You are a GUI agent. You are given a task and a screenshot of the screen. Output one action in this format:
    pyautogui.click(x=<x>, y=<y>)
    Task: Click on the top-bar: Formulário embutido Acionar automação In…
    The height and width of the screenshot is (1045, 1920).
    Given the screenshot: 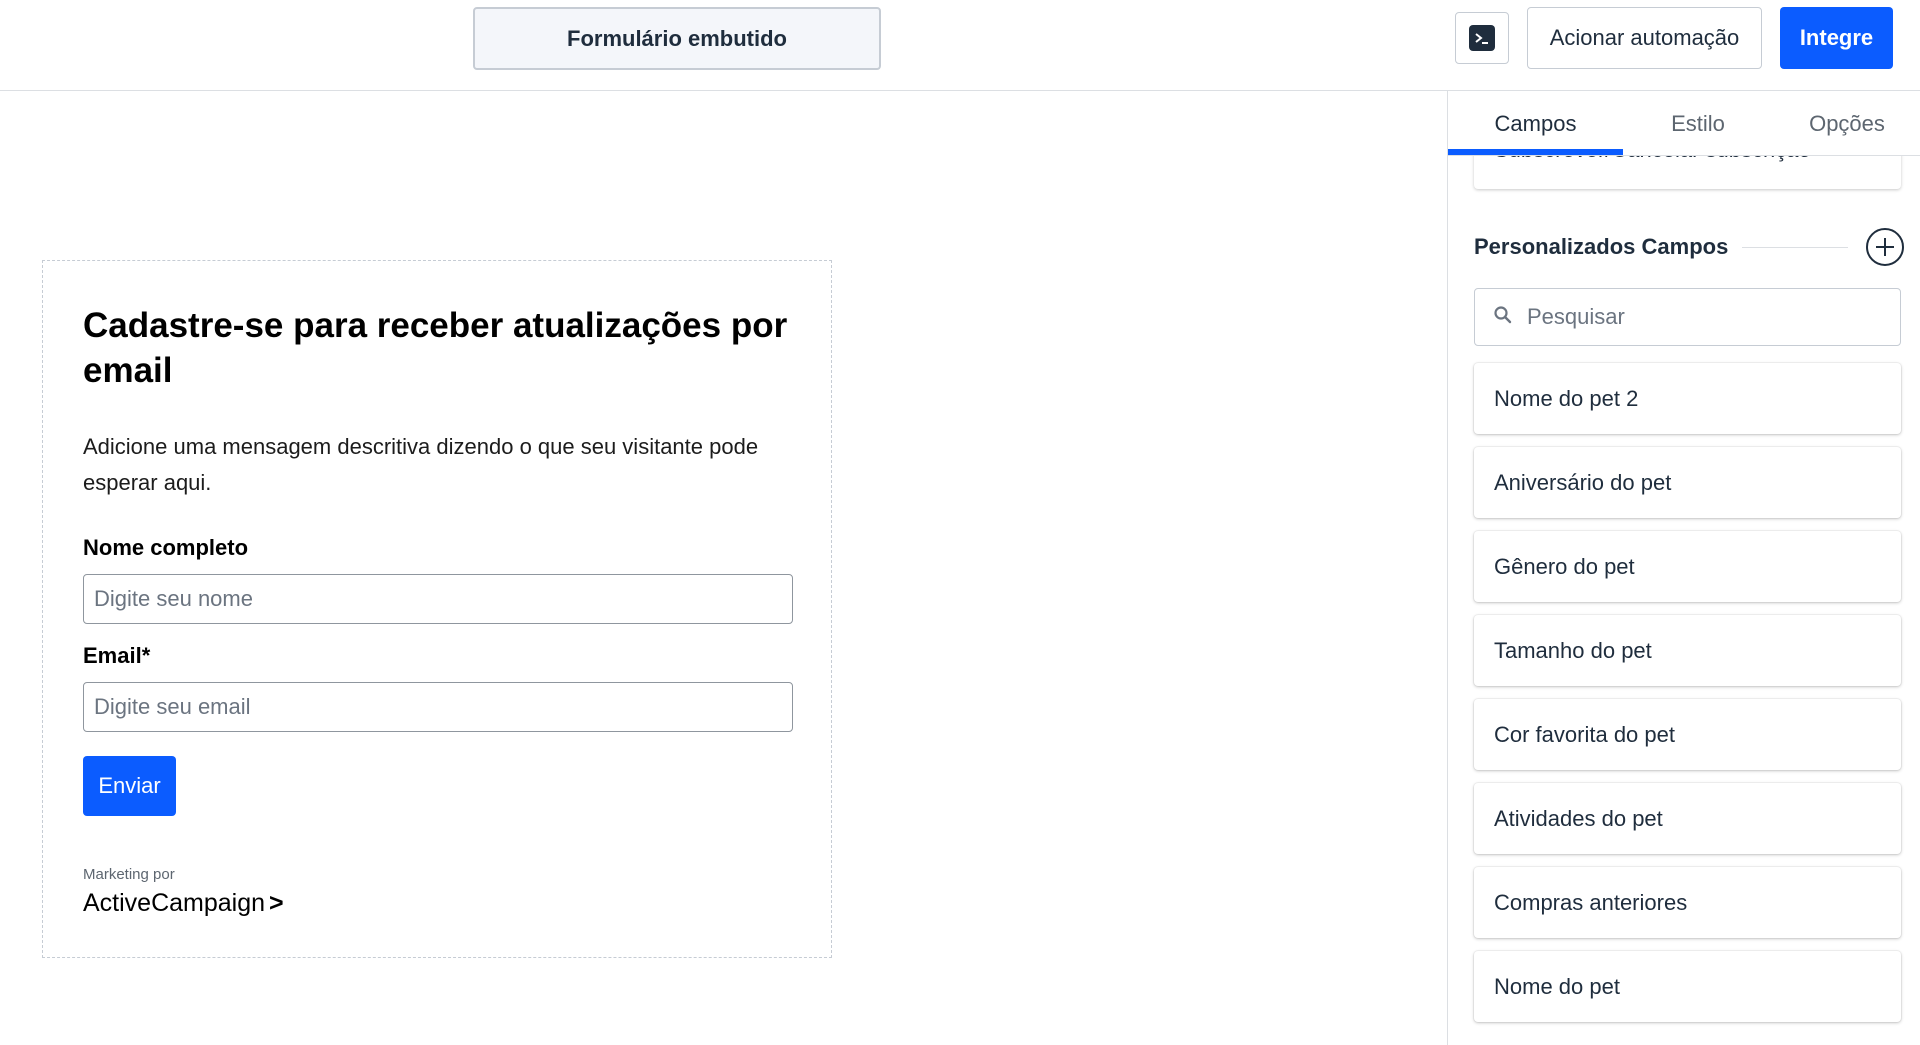 What is the action you would take?
    pyautogui.click(x=960, y=45)
    